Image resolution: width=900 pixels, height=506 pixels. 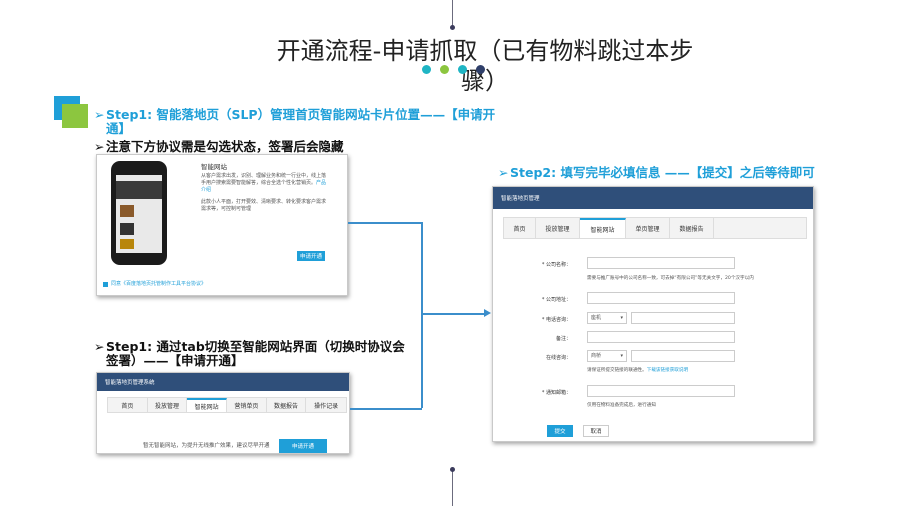 I want to click on form-header: 智能落地页管理, so click(x=653, y=198).